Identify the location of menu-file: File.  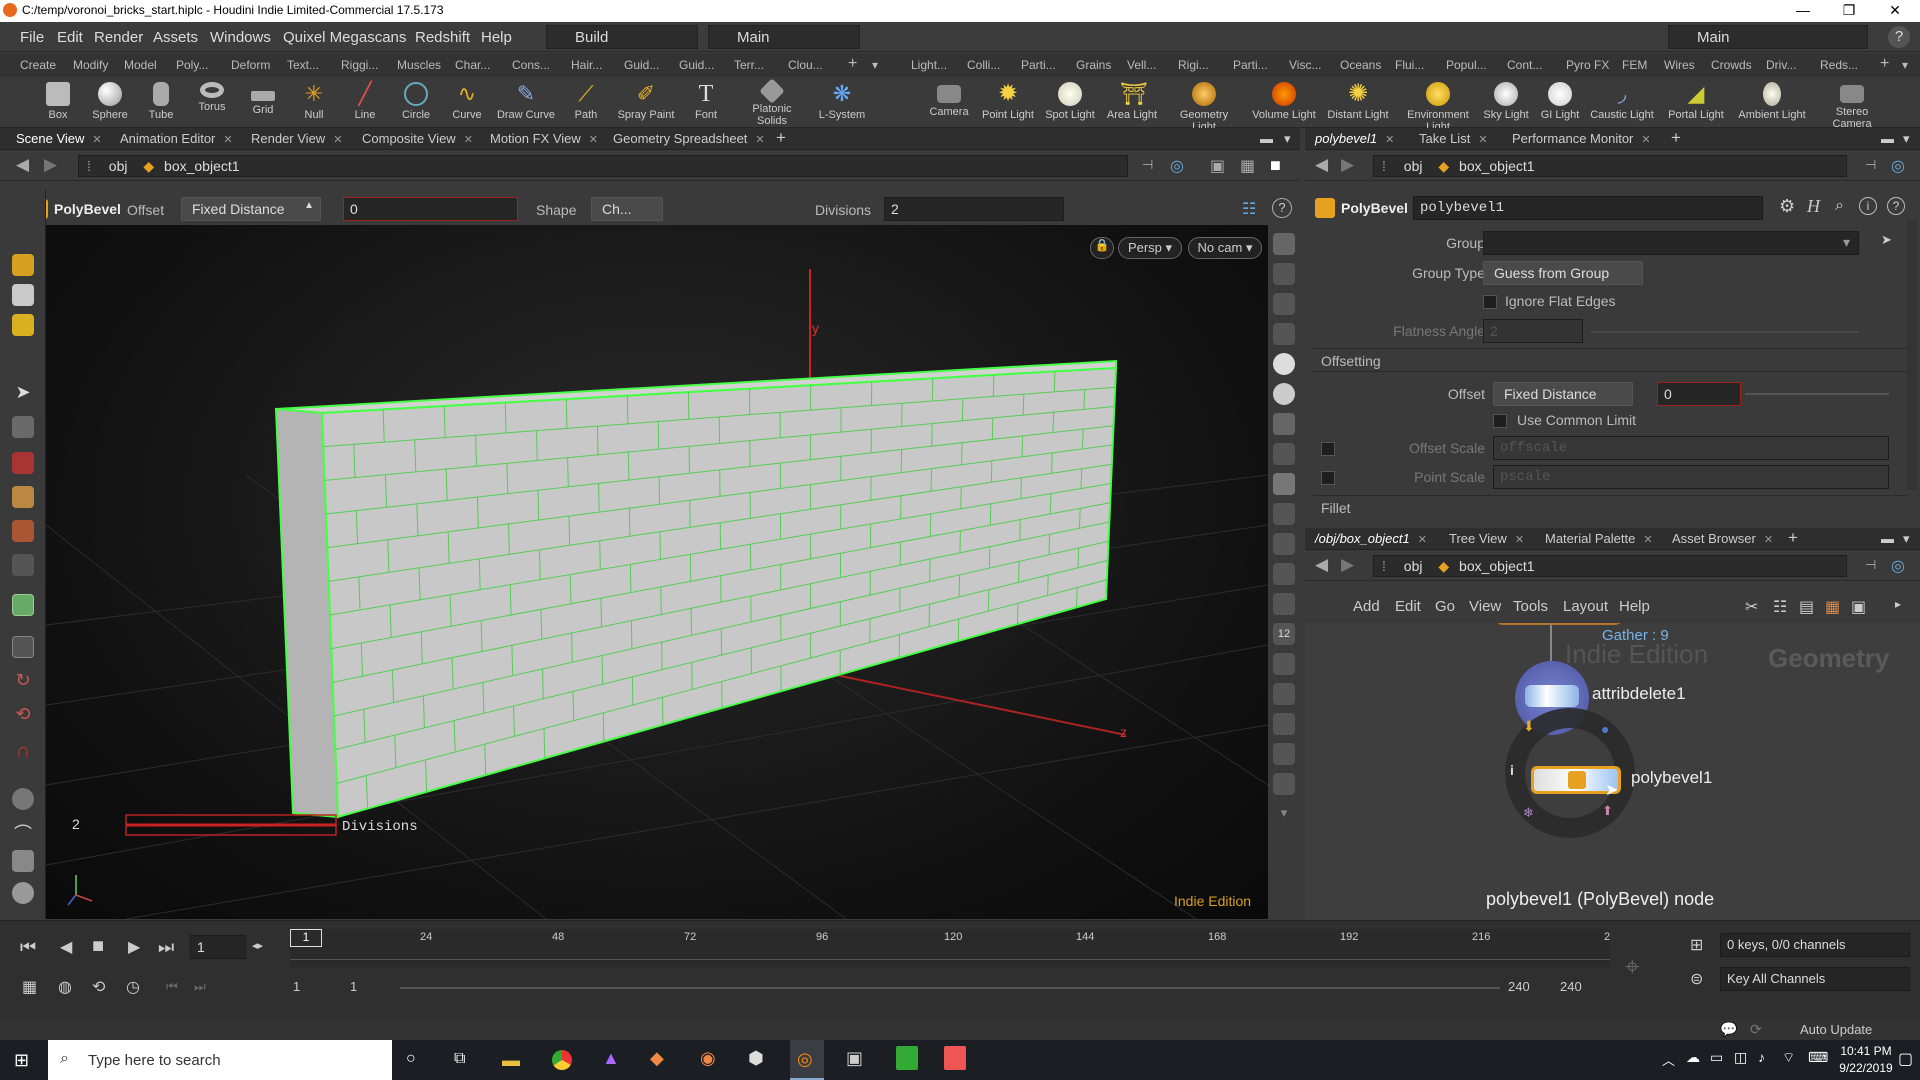
(32, 37).